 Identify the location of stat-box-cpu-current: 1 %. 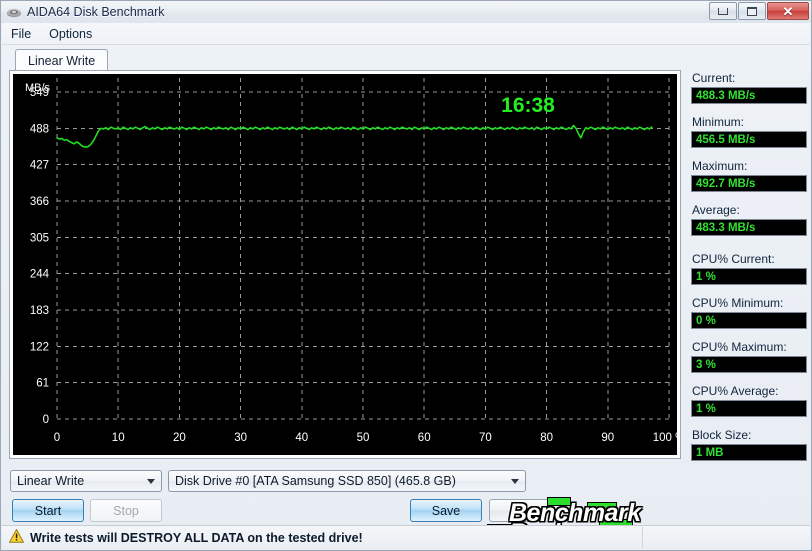
(749, 276).